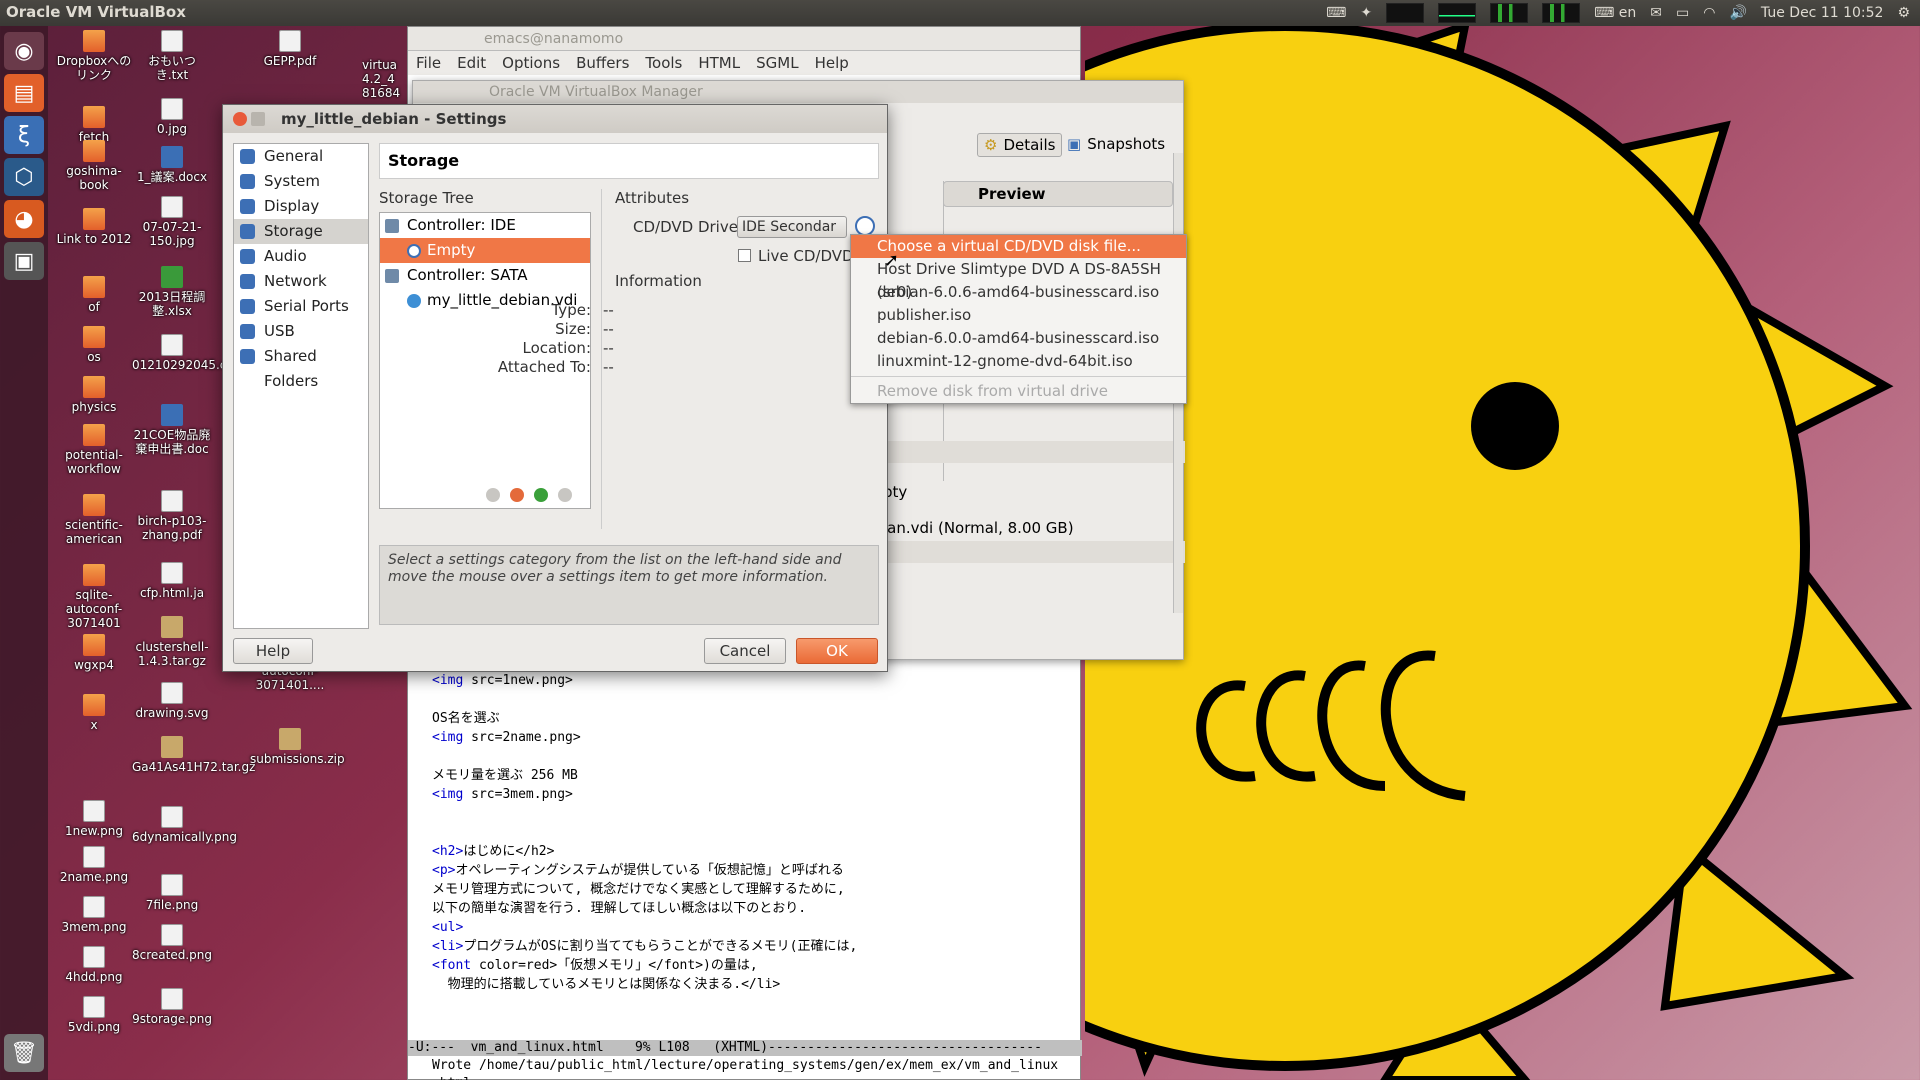  I want to click on menu-item: debian-6.0.0-amd64-businesscard.iso, so click(1018, 338).